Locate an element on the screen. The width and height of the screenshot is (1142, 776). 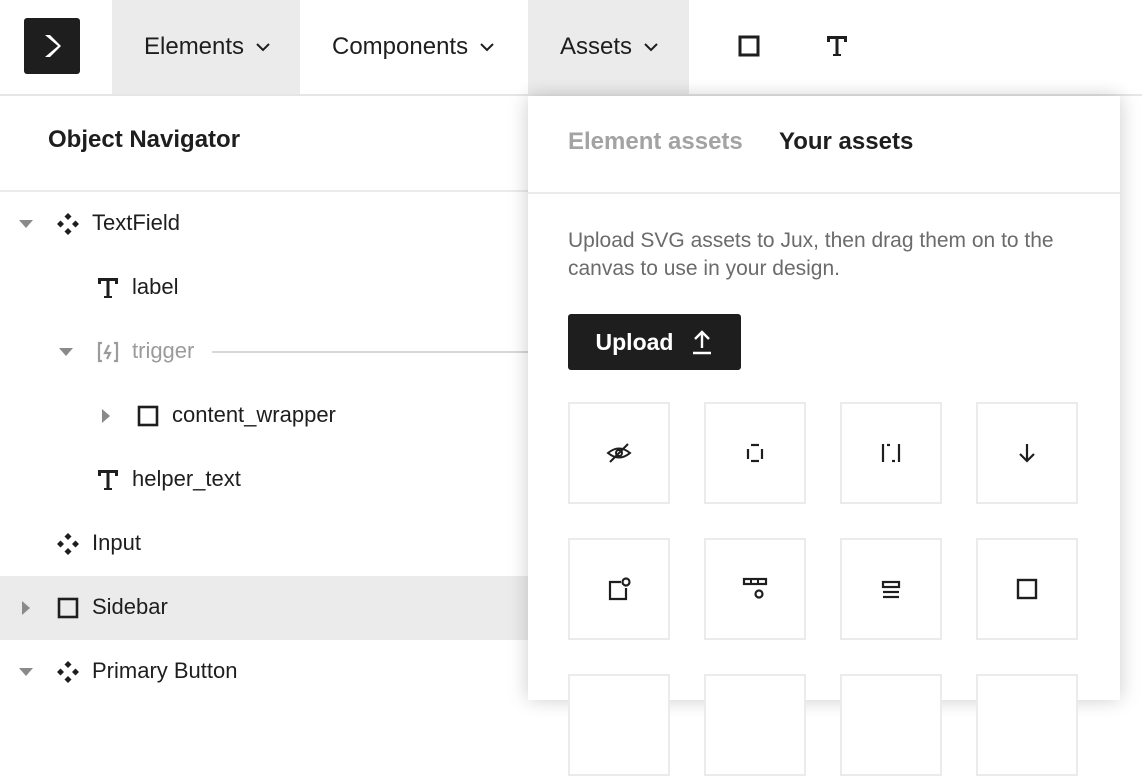
elements-menu: Elements is located at coordinates (206, 47).